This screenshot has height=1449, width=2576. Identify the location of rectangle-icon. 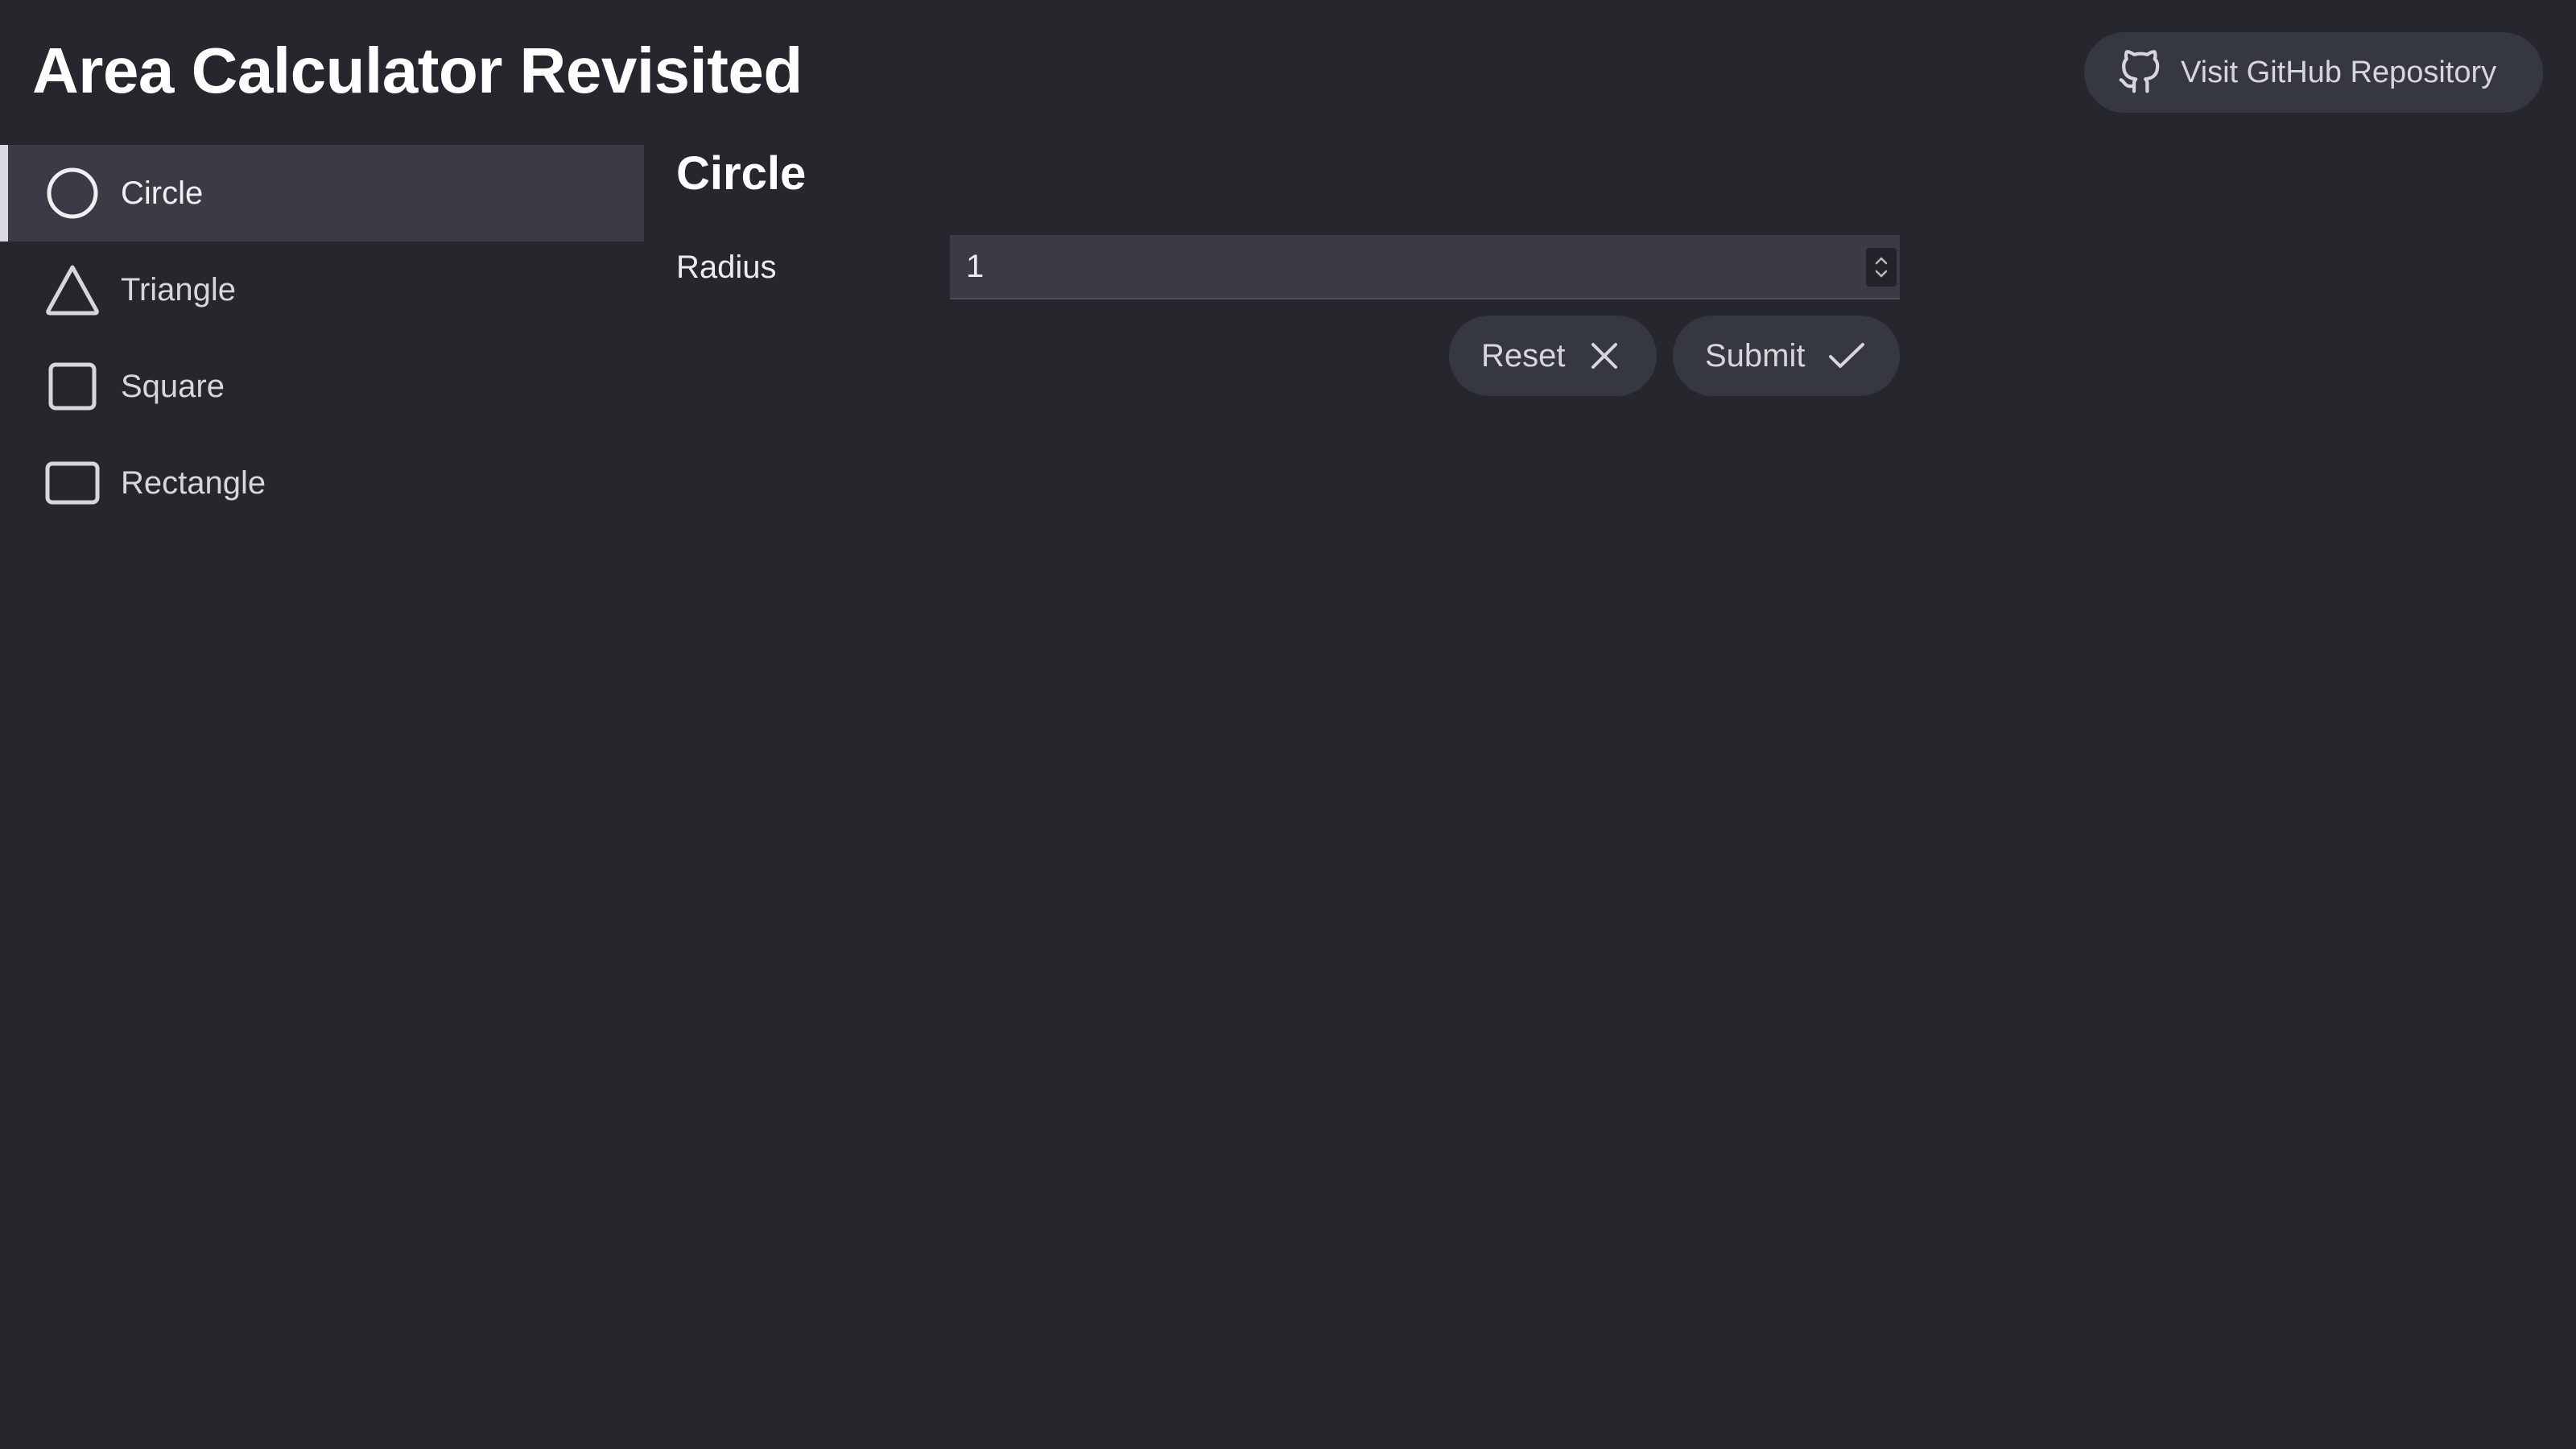
(72, 483).